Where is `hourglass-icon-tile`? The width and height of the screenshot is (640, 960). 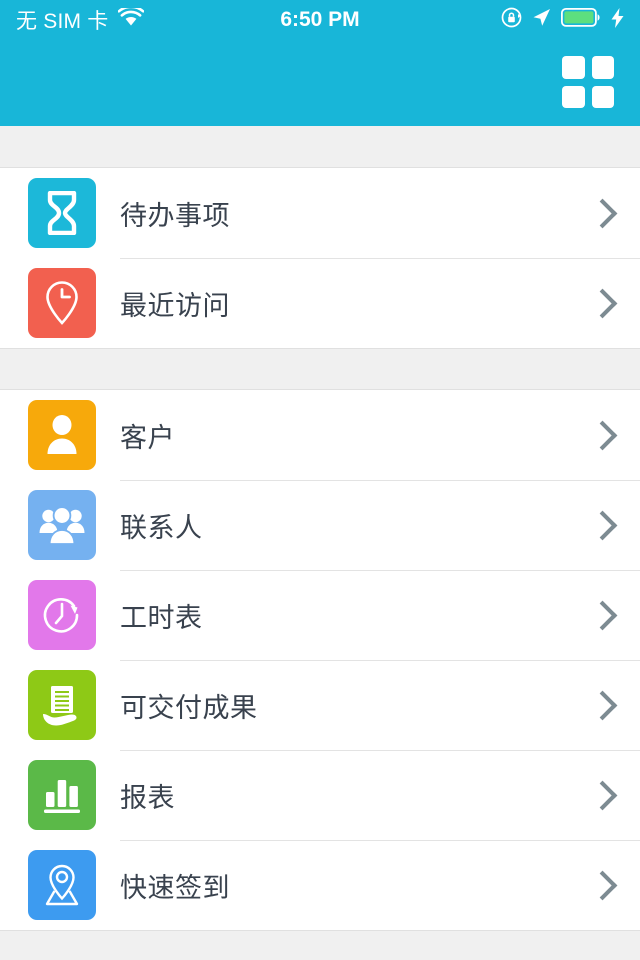
hourglass-icon-tile is located at coordinates (62, 213).